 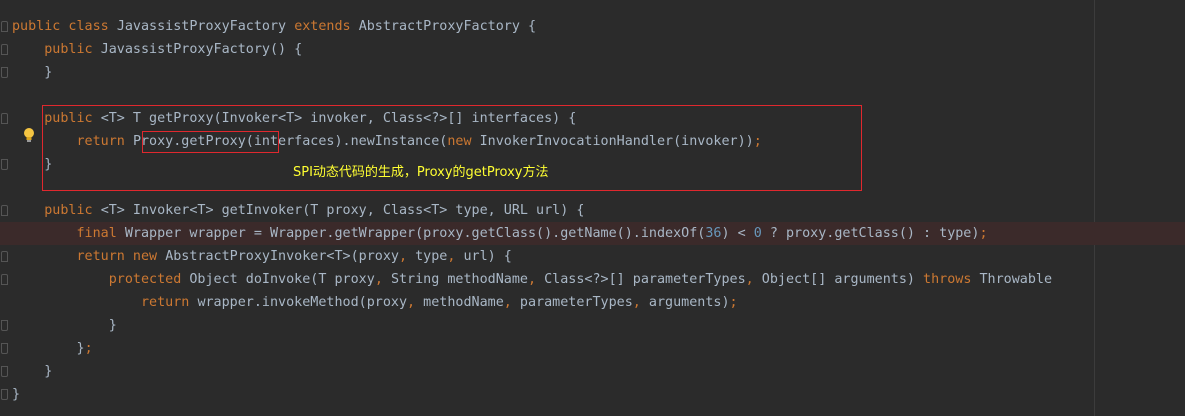 What do you see at coordinates (431, 256) in the screenshot?
I see `code-token: type` at bounding box center [431, 256].